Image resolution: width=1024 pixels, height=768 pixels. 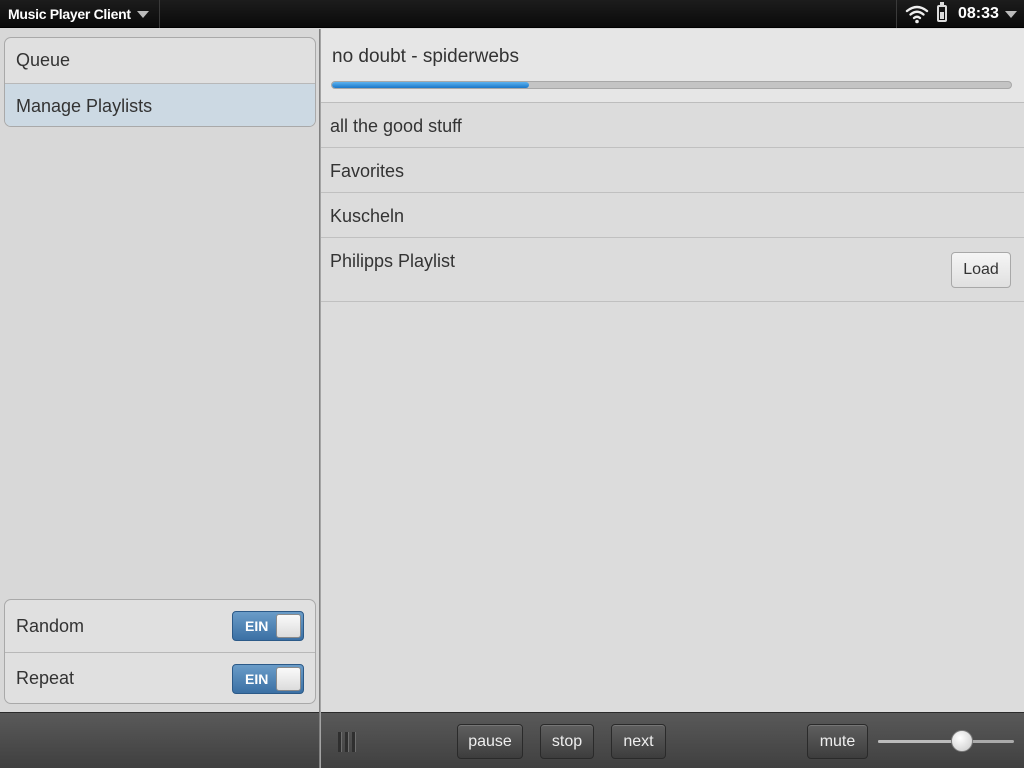 I want to click on nav-panel: Queue Manage Playlists, so click(x=160, y=82).